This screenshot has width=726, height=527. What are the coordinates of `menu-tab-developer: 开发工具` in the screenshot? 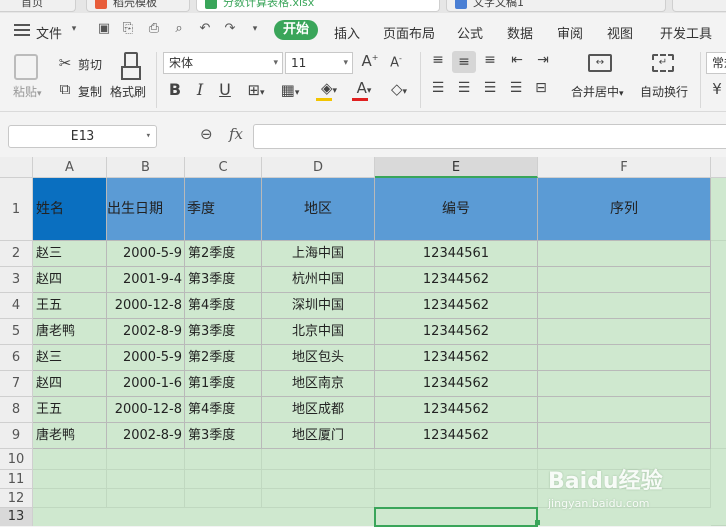 It's located at (686, 32).